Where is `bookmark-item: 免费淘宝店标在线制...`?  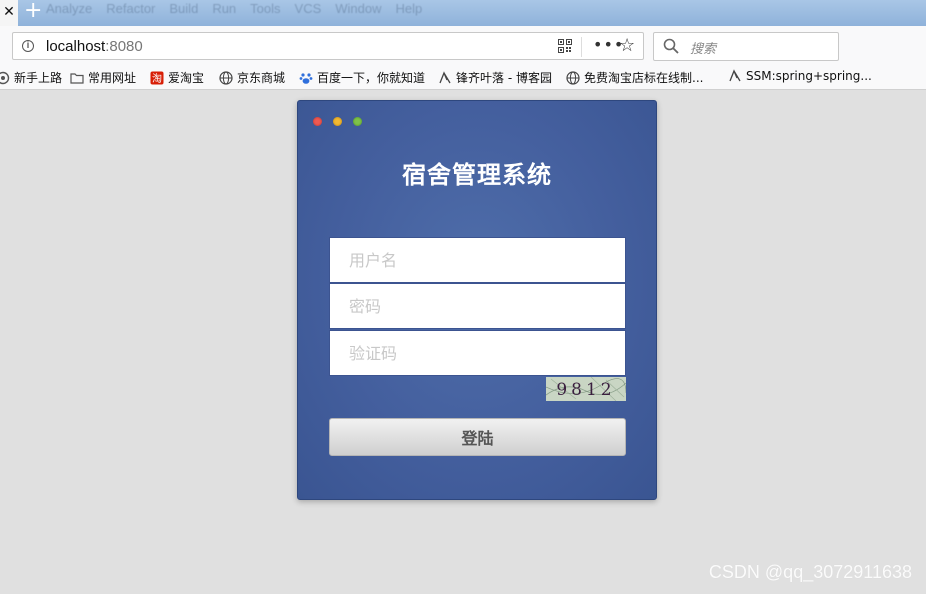 bookmark-item: 免费淘宝店标在线制... is located at coordinates (634, 77).